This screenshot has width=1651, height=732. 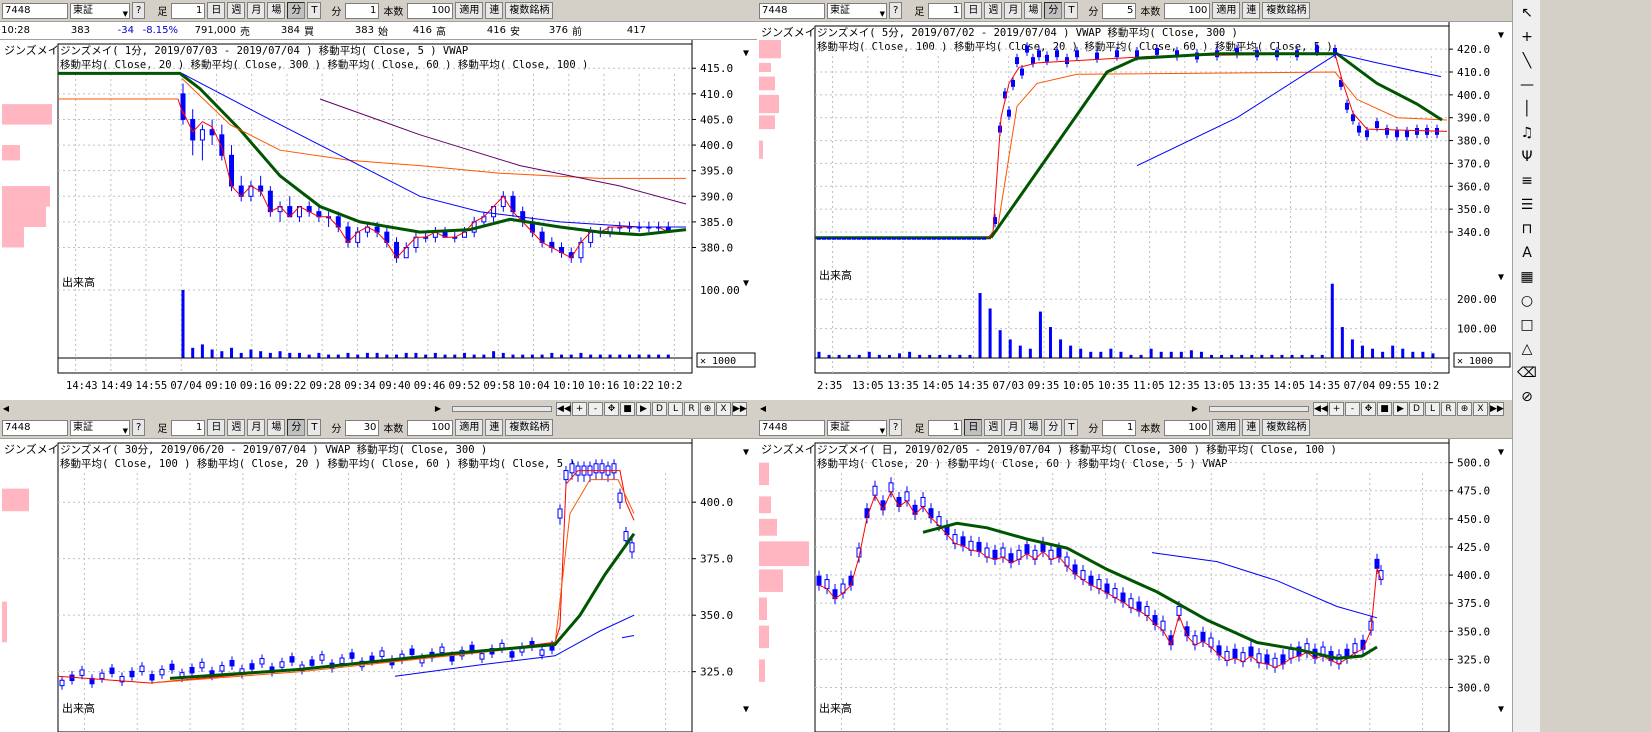 What do you see at coordinates (1527, 181) in the screenshot?
I see `fibonacci-icon: ≡` at bounding box center [1527, 181].